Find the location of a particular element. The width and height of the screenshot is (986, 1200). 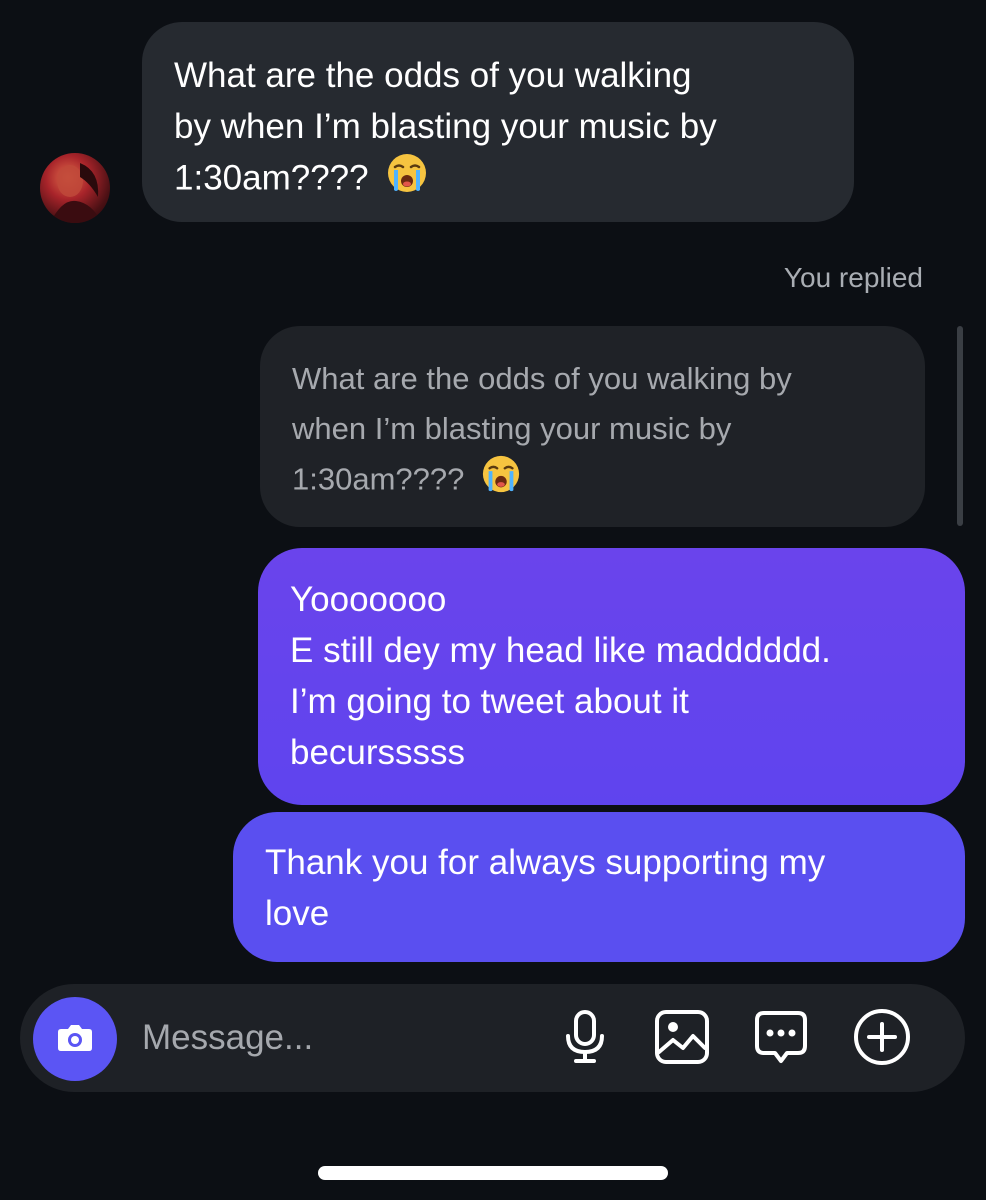

message-text-line: becursssss is located at coordinates (378, 752).